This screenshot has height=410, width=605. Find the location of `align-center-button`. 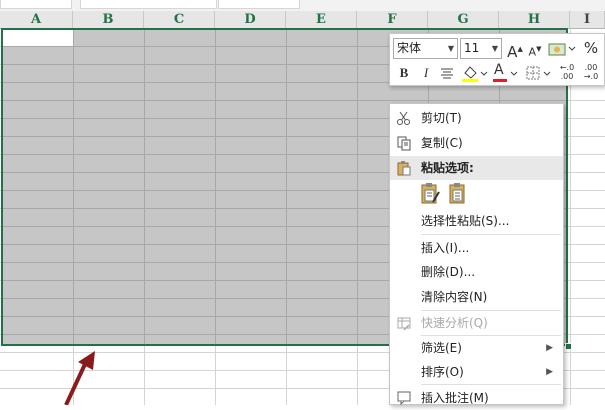

align-center-button is located at coordinates (447, 73).